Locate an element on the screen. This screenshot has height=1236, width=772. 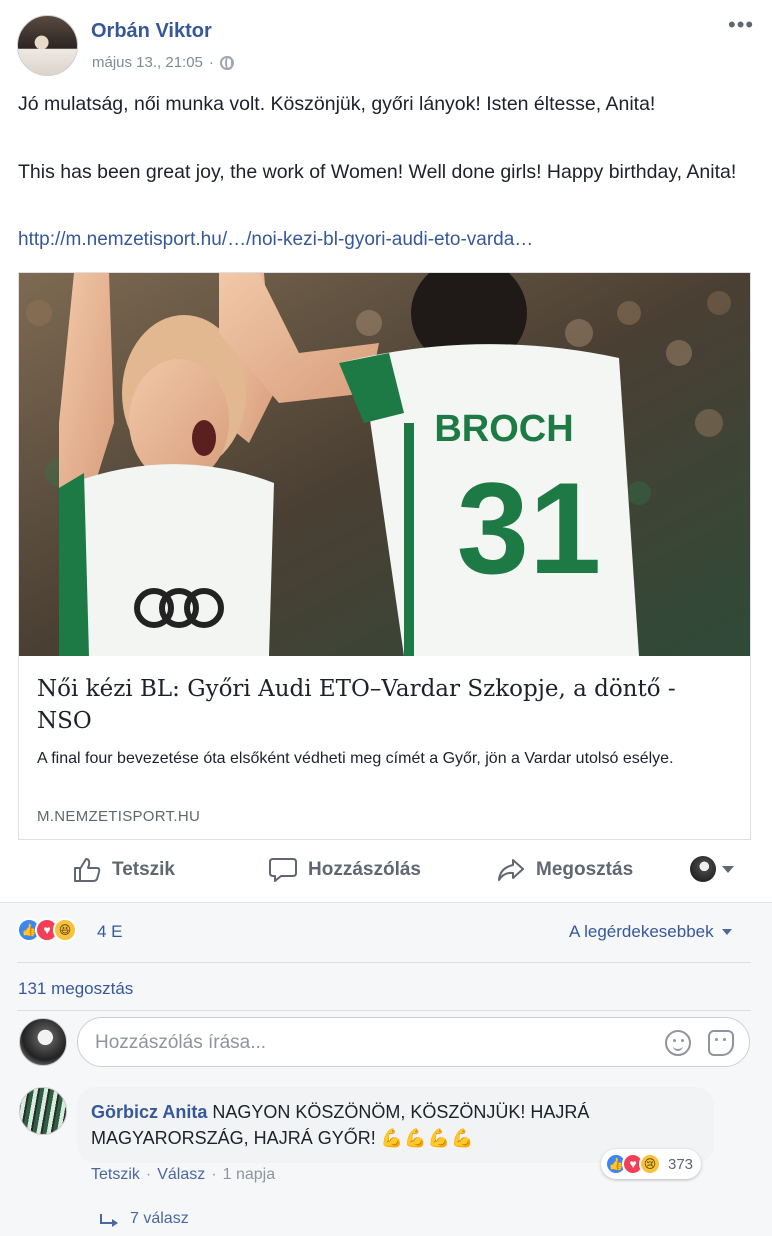
share-button: Megosztás is located at coordinates (564, 870).